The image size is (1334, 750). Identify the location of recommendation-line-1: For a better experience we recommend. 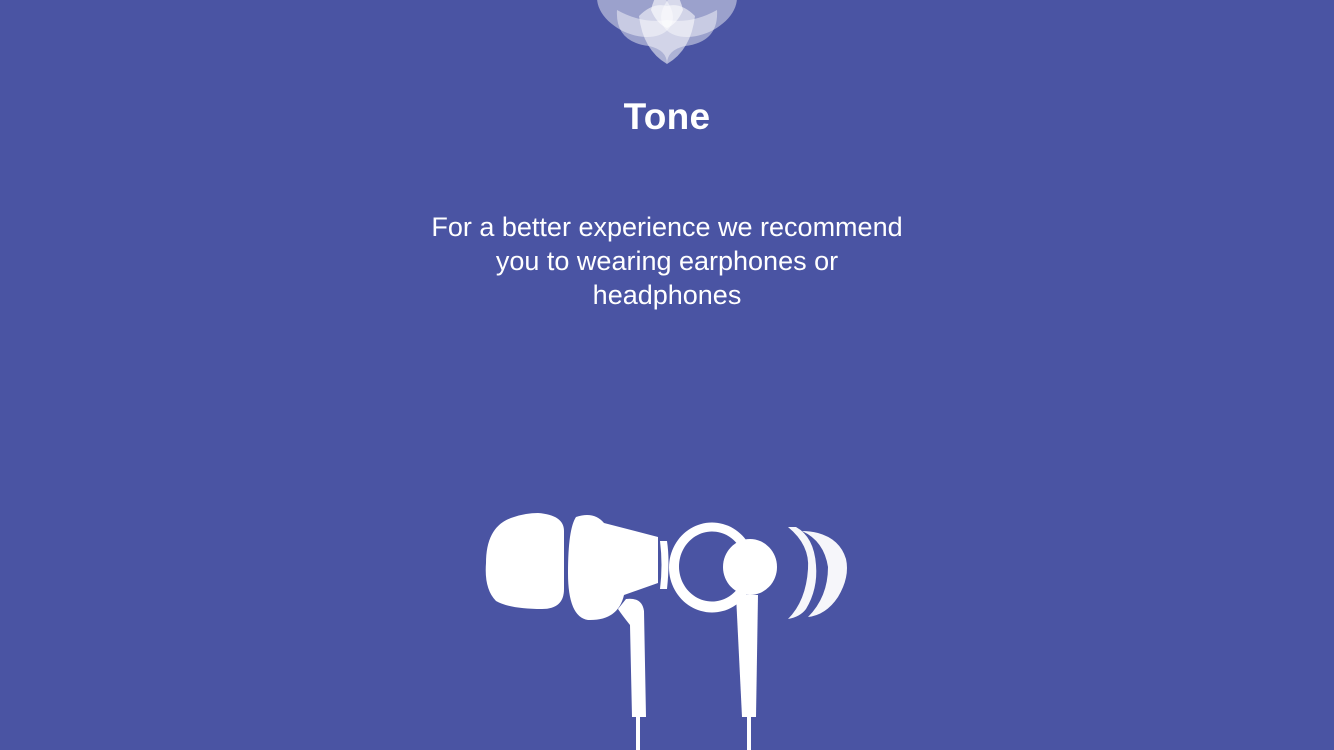
(667, 227).